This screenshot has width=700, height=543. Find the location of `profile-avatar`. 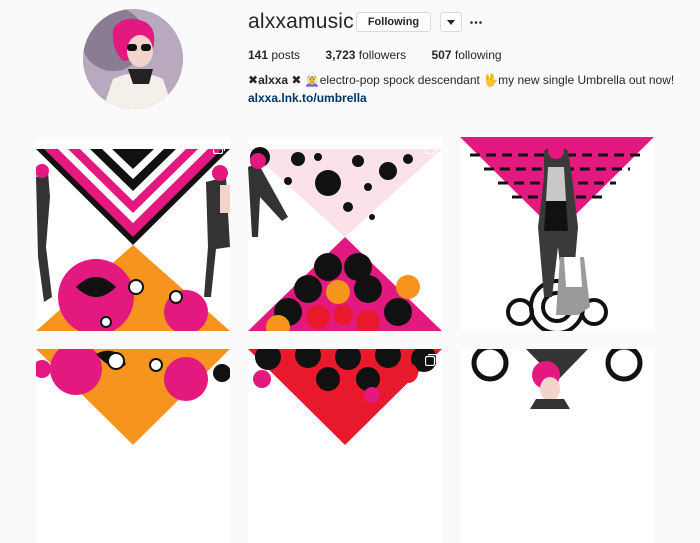

profile-avatar is located at coordinates (133, 59).